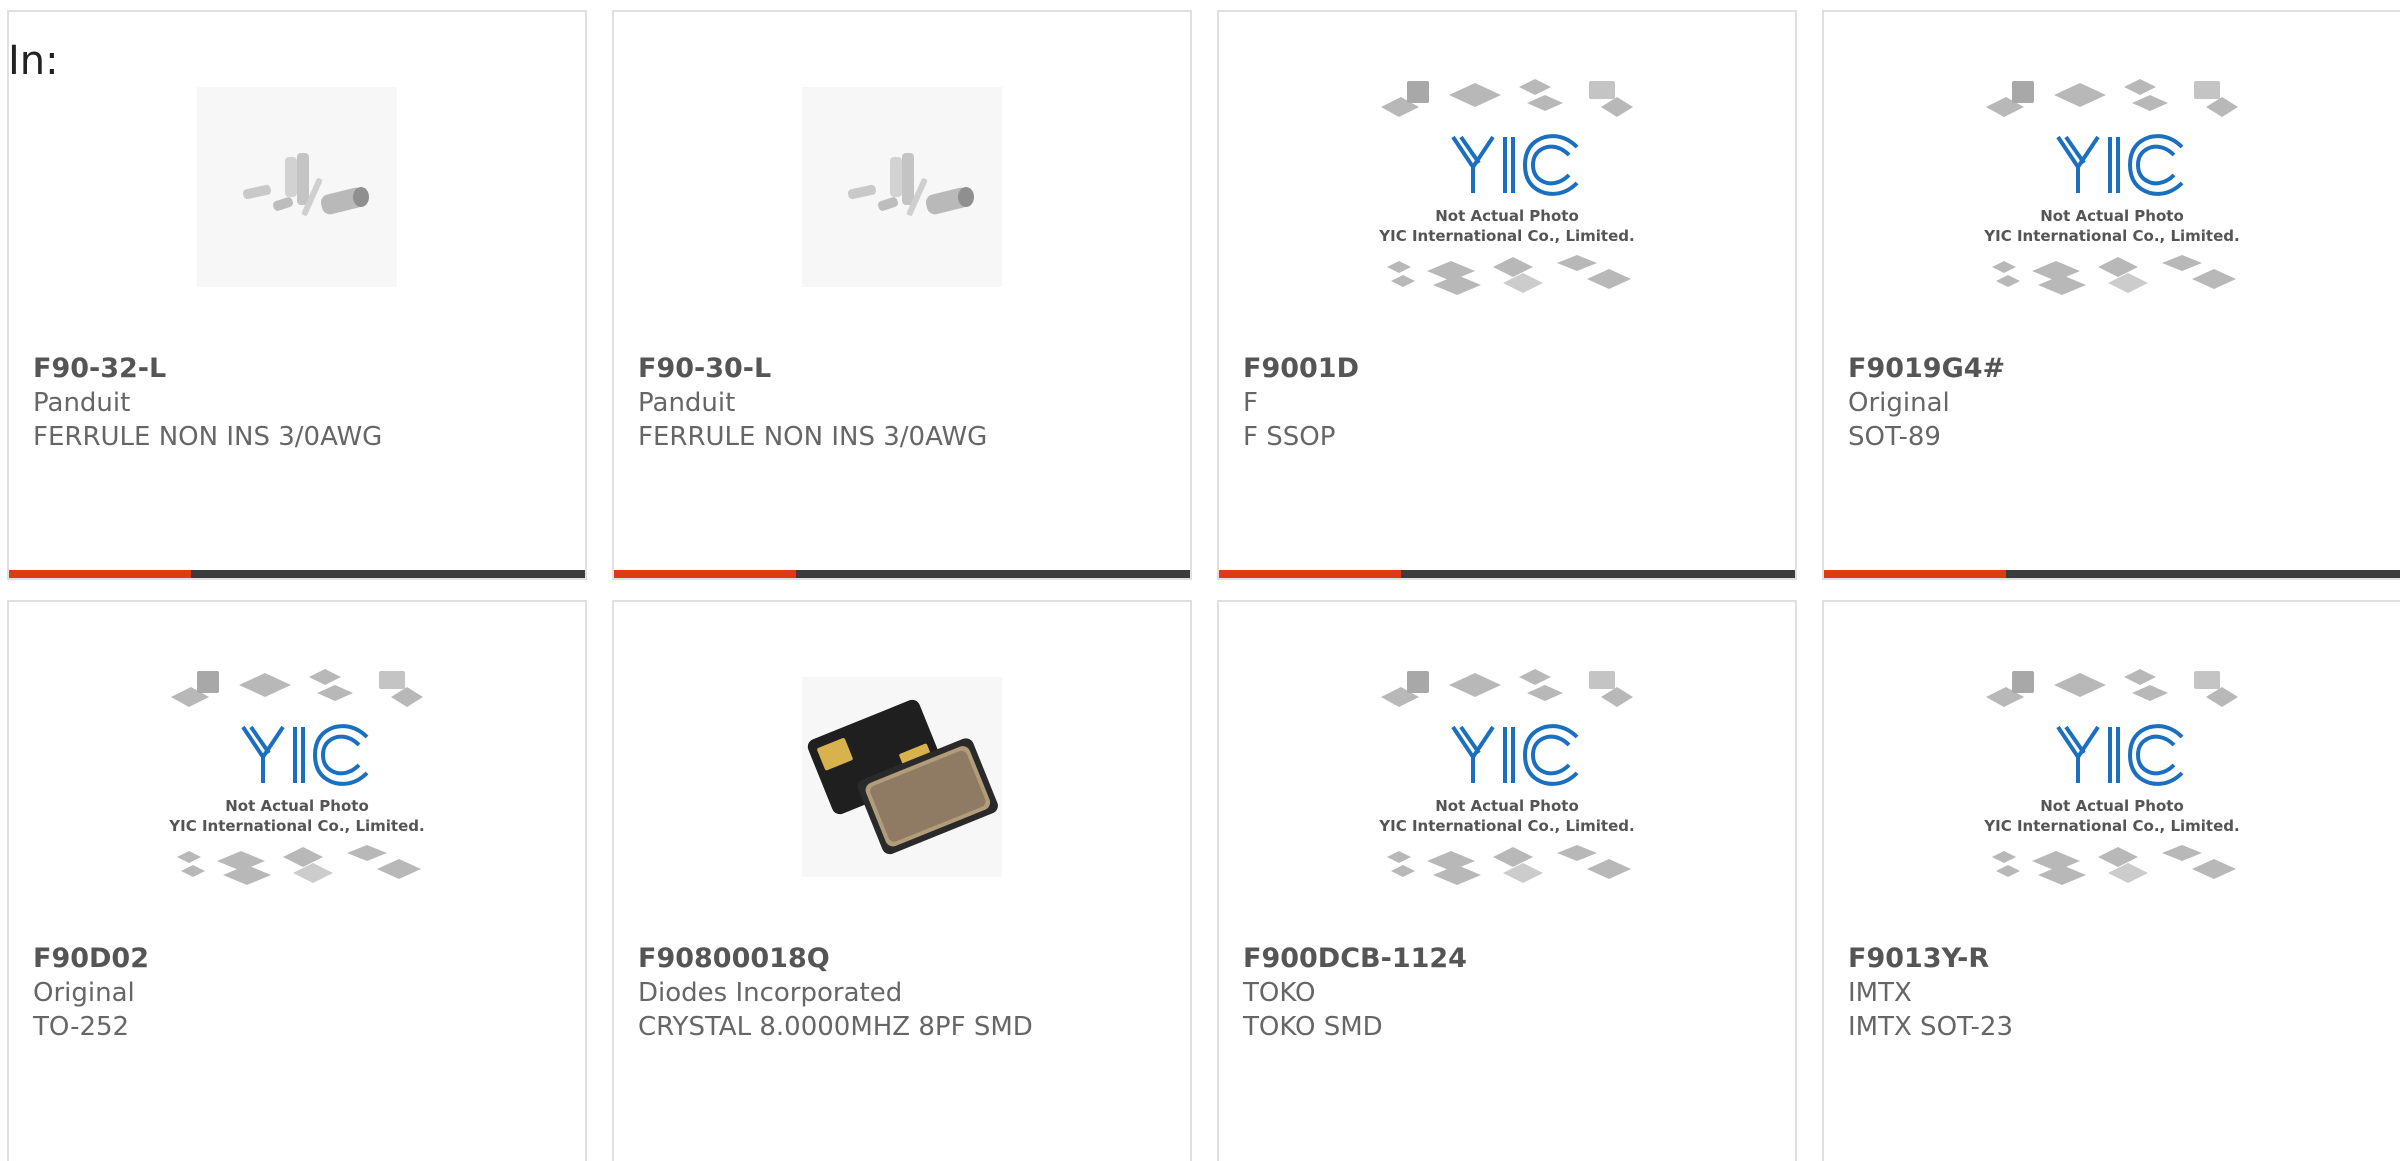 This screenshot has width=2400, height=1161. What do you see at coordinates (904, 369) in the screenshot?
I see `part-number: F90-30-L` at bounding box center [904, 369].